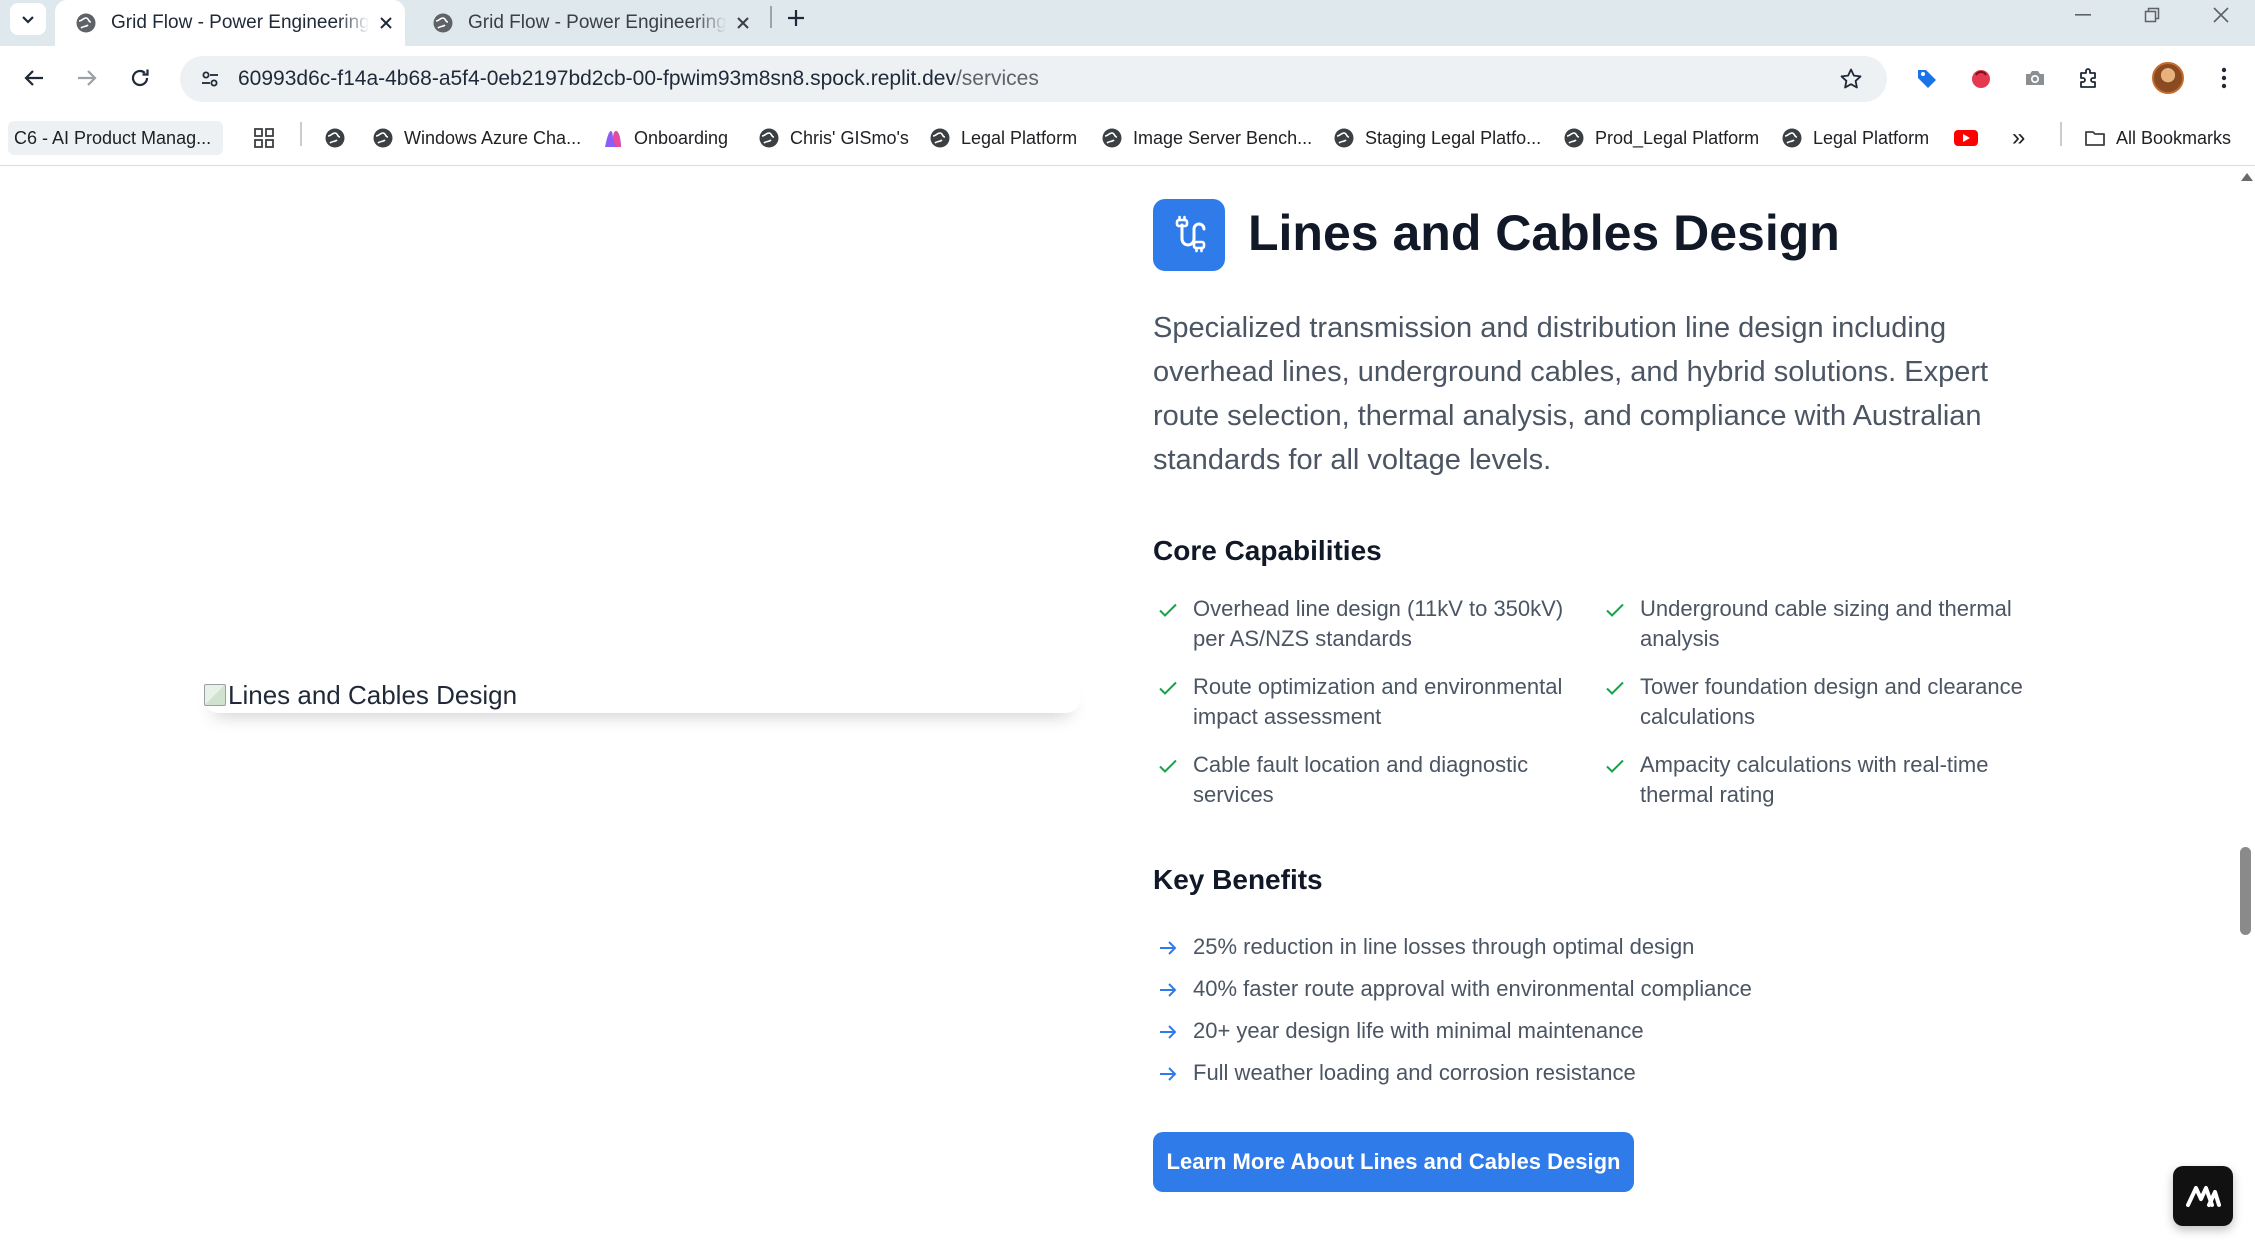  I want to click on minimize-button, so click(2083, 15).